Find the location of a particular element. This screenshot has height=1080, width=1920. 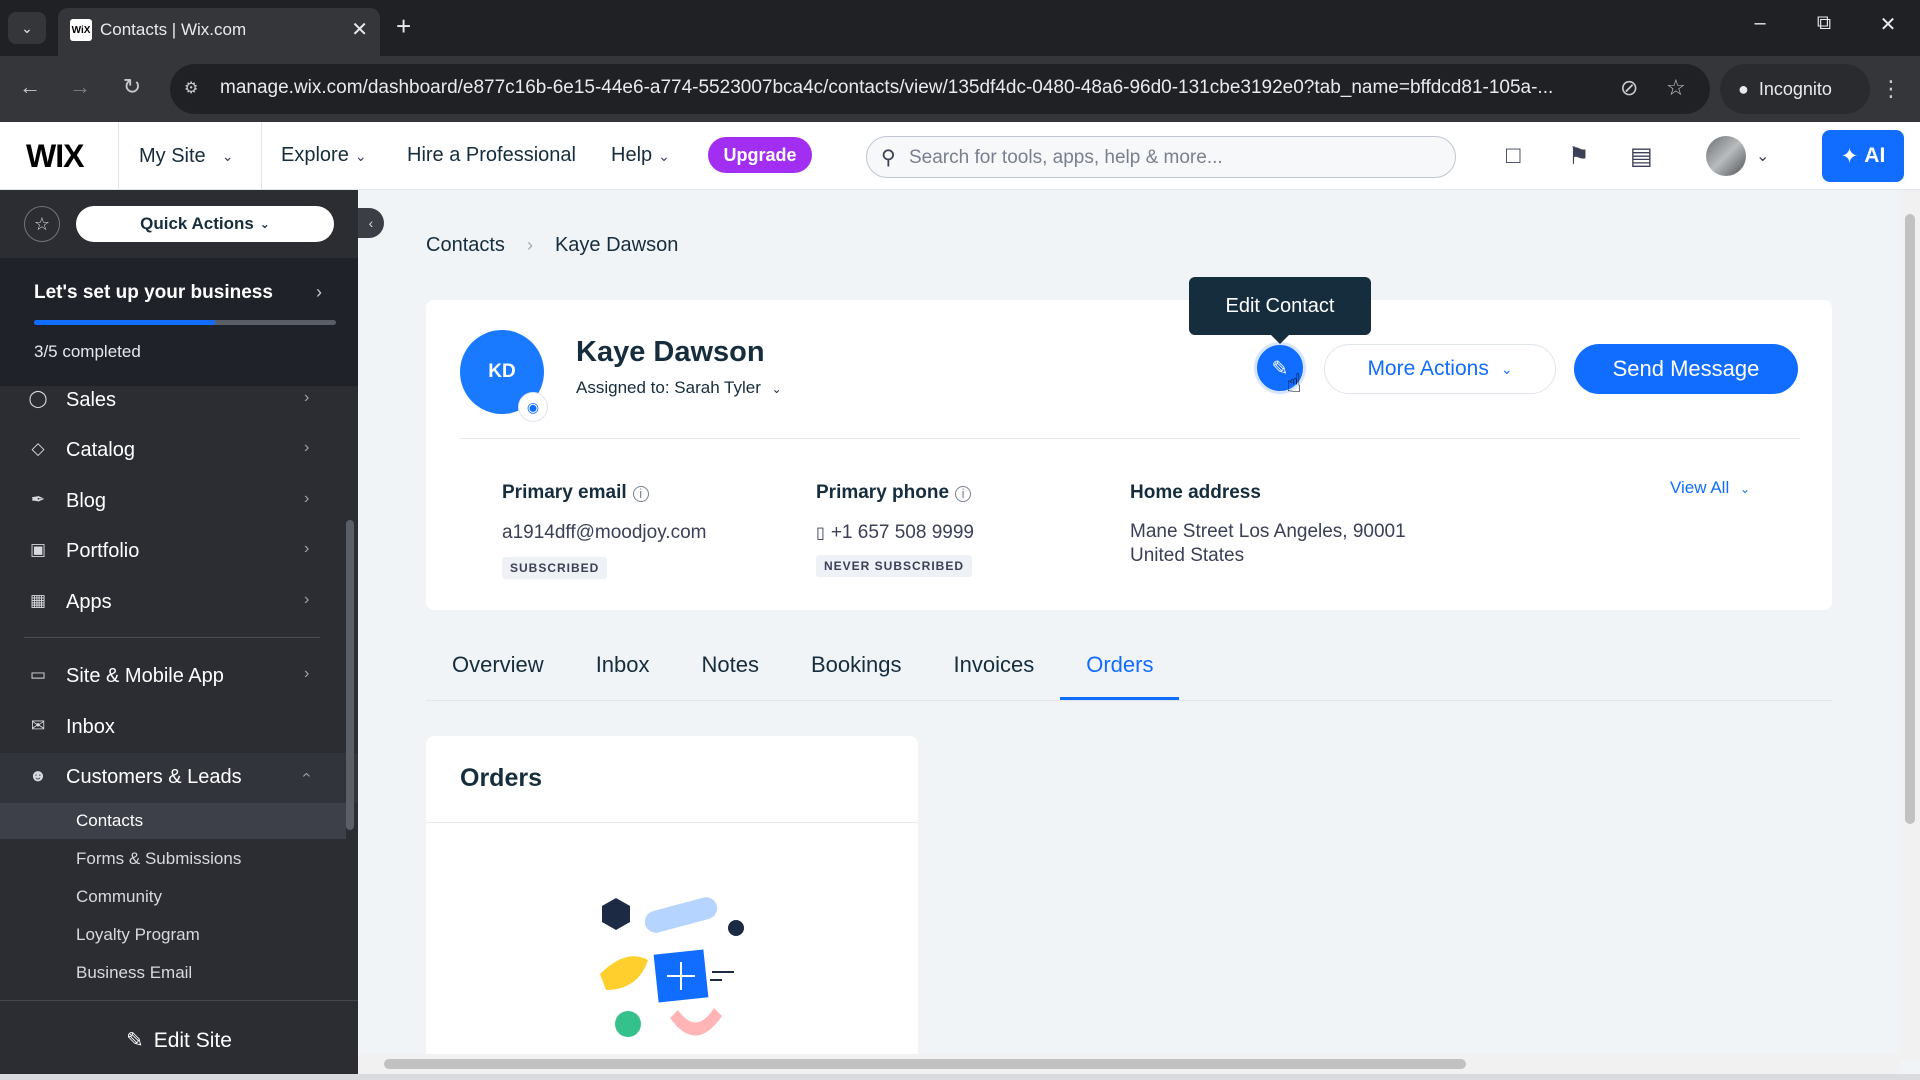

upgrade-button: Upgrade is located at coordinates (760, 155).